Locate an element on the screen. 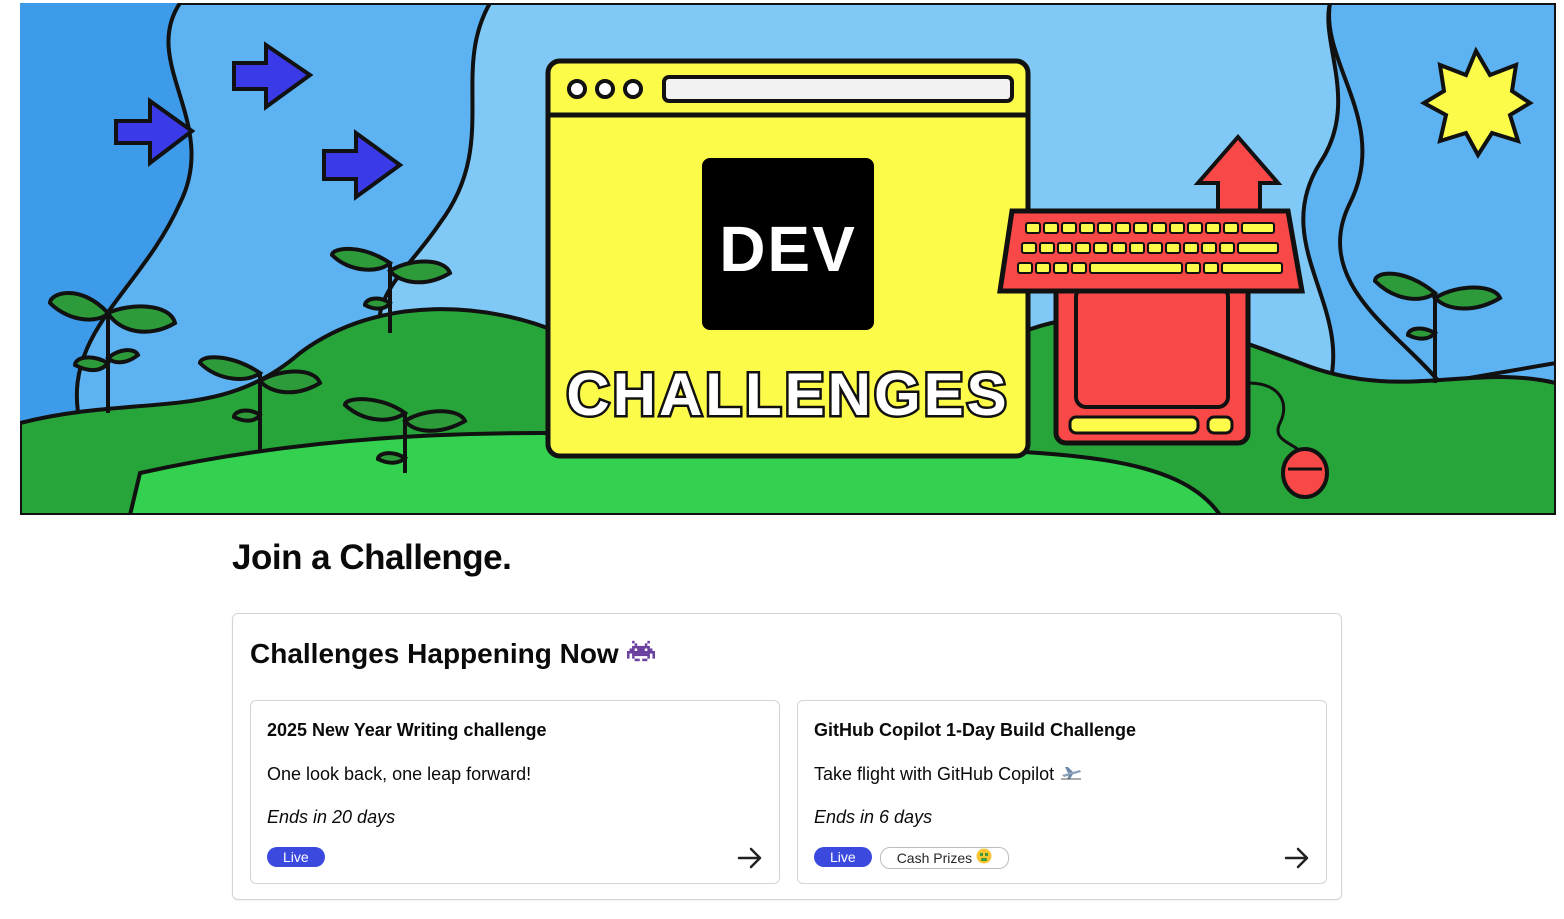 This screenshot has width=1564, height=919. dev-logo-text: DEV is located at coordinates (788, 249).